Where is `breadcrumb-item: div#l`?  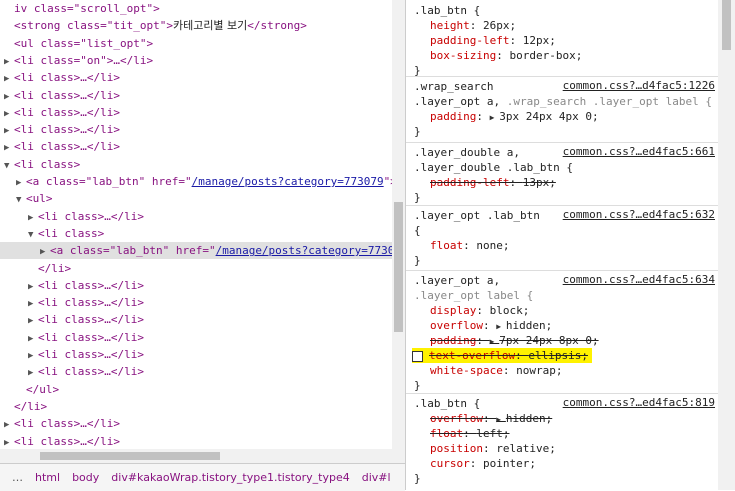
breadcrumb-item: div#l is located at coordinates (376, 477).